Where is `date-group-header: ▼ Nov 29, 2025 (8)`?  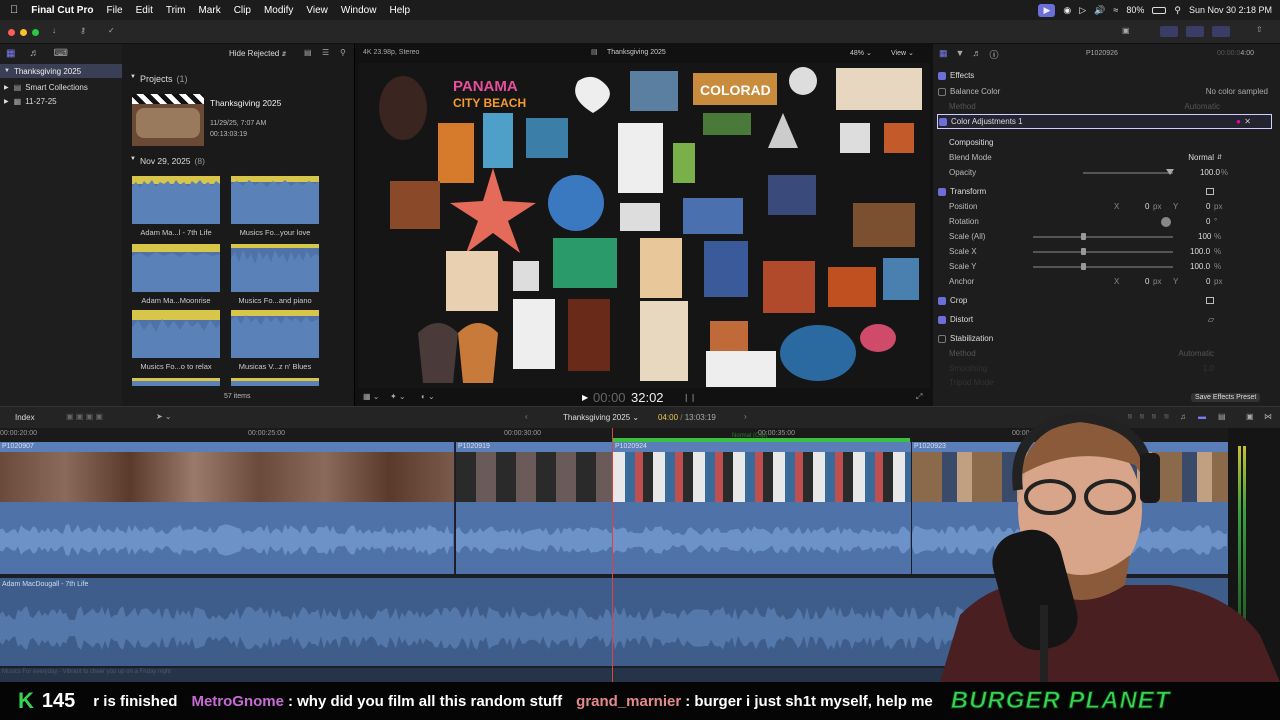 date-group-header: ▼ Nov 29, 2025 (8) is located at coordinates (167, 161).